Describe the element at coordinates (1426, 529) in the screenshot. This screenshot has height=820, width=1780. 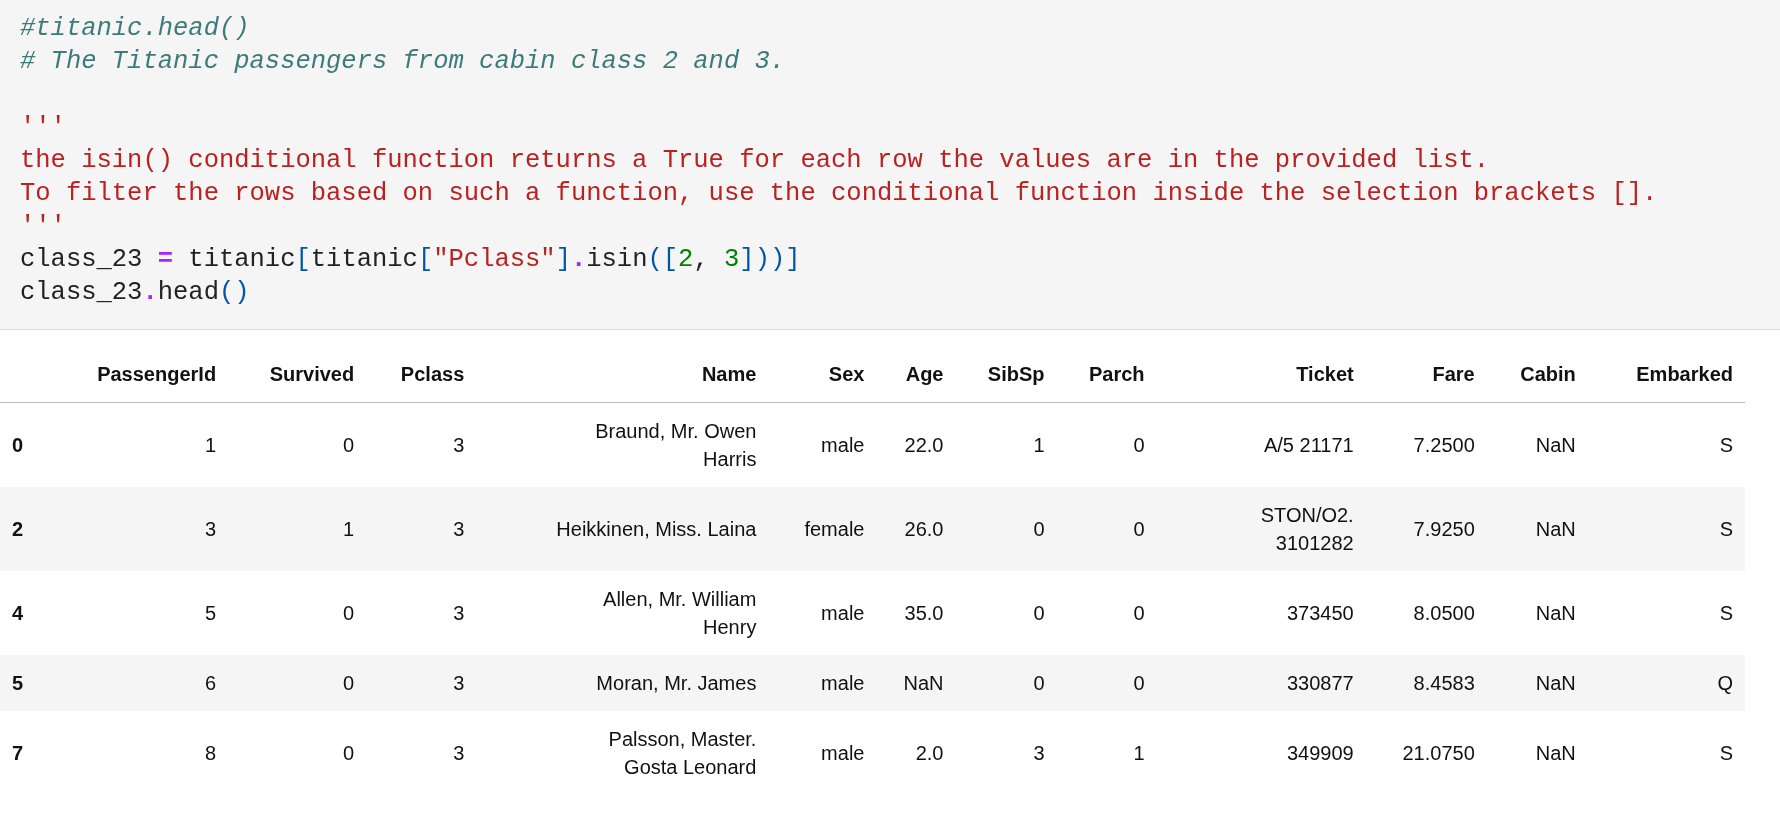
I see `table-cell: 7.9250` at that location.